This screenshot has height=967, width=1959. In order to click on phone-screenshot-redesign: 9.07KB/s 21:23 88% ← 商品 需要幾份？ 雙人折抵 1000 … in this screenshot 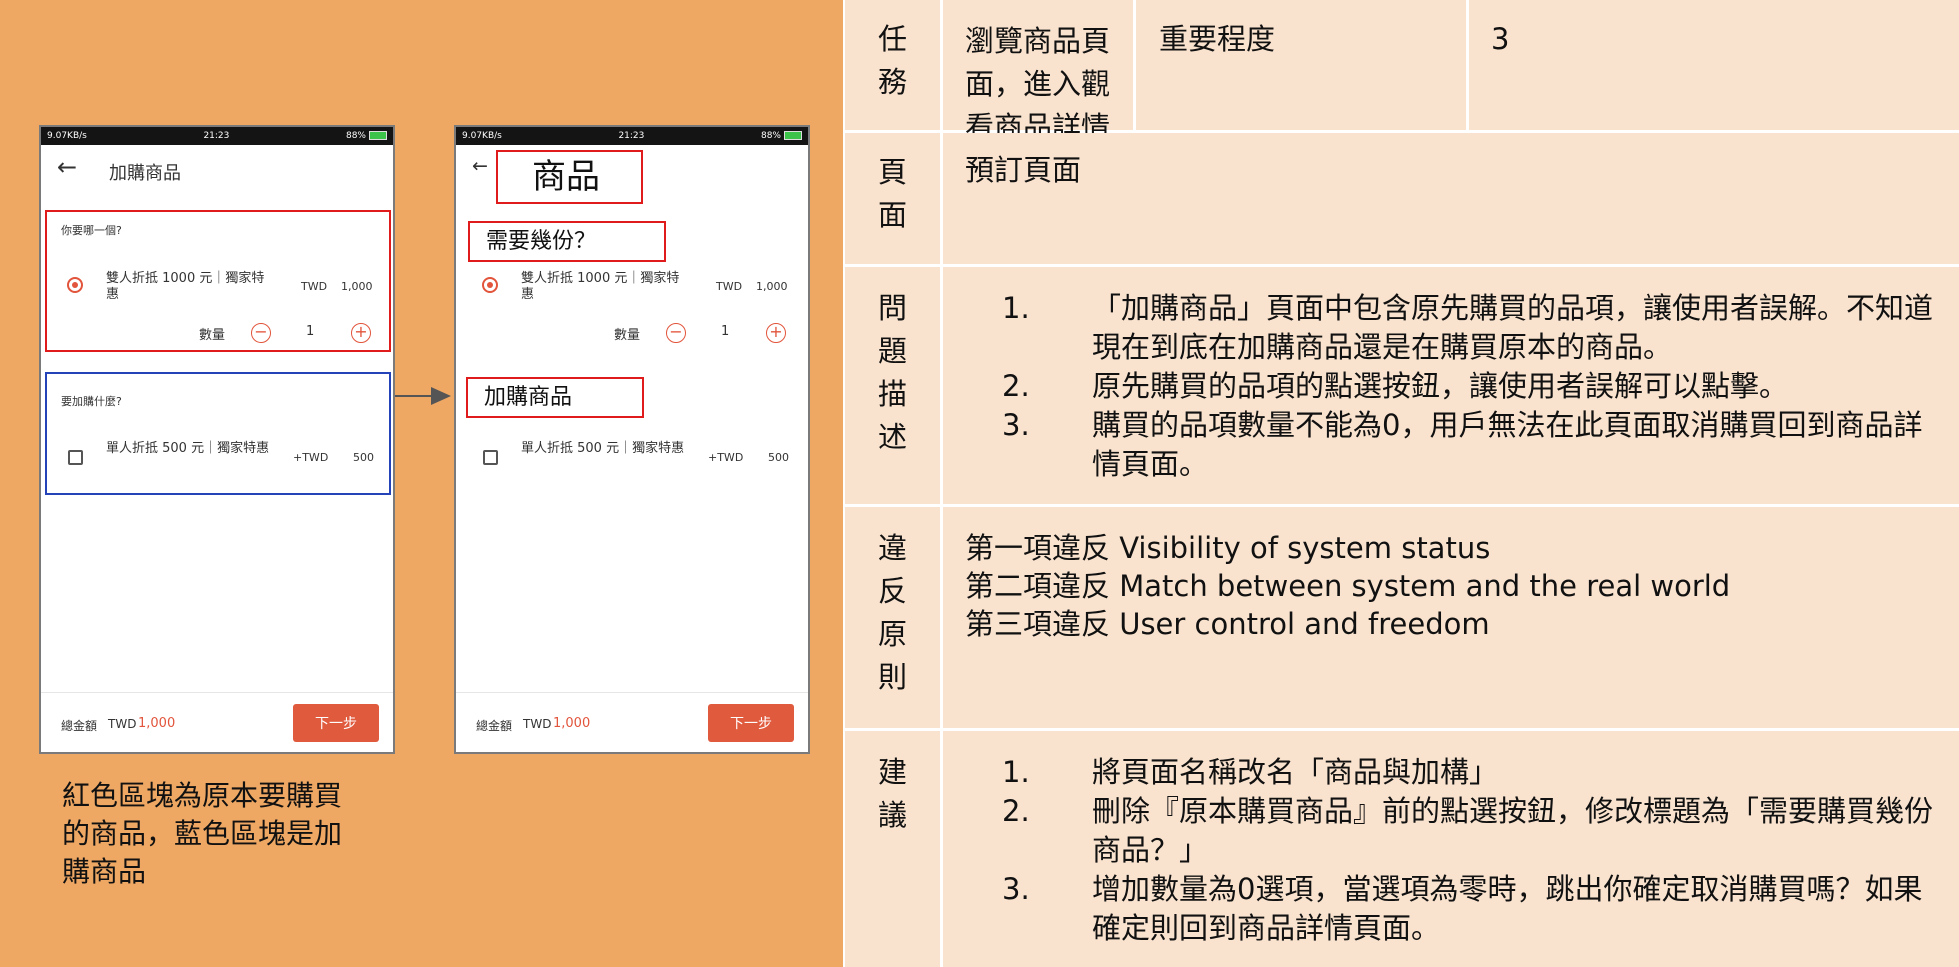, I will do `click(632, 439)`.